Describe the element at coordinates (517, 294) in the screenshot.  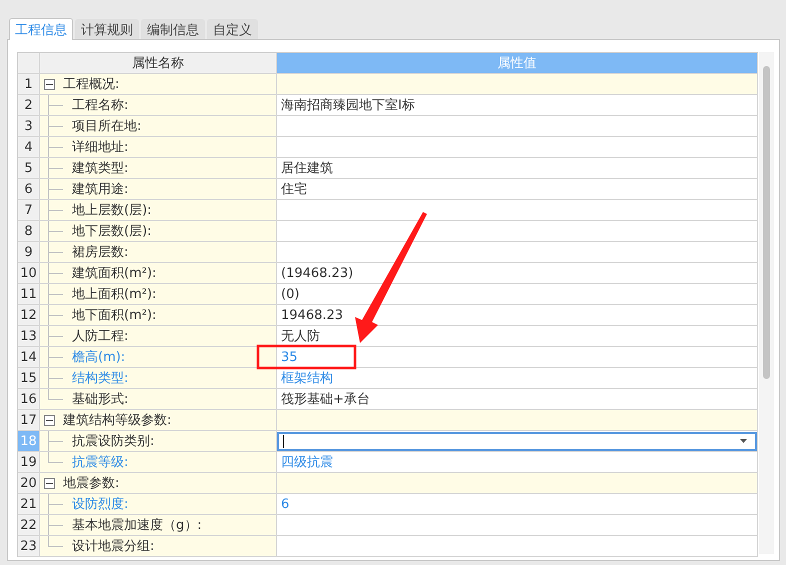
I see `property-value: (0)` at that location.